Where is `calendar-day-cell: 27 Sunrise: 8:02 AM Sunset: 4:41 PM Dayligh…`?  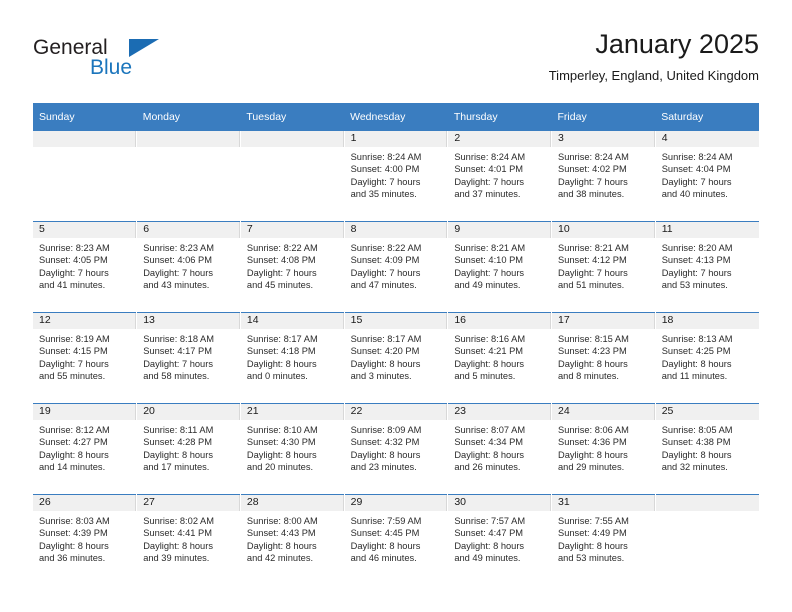 calendar-day-cell: 27 Sunrise: 8:02 AM Sunset: 4:41 PM Dayligh… is located at coordinates (188, 539).